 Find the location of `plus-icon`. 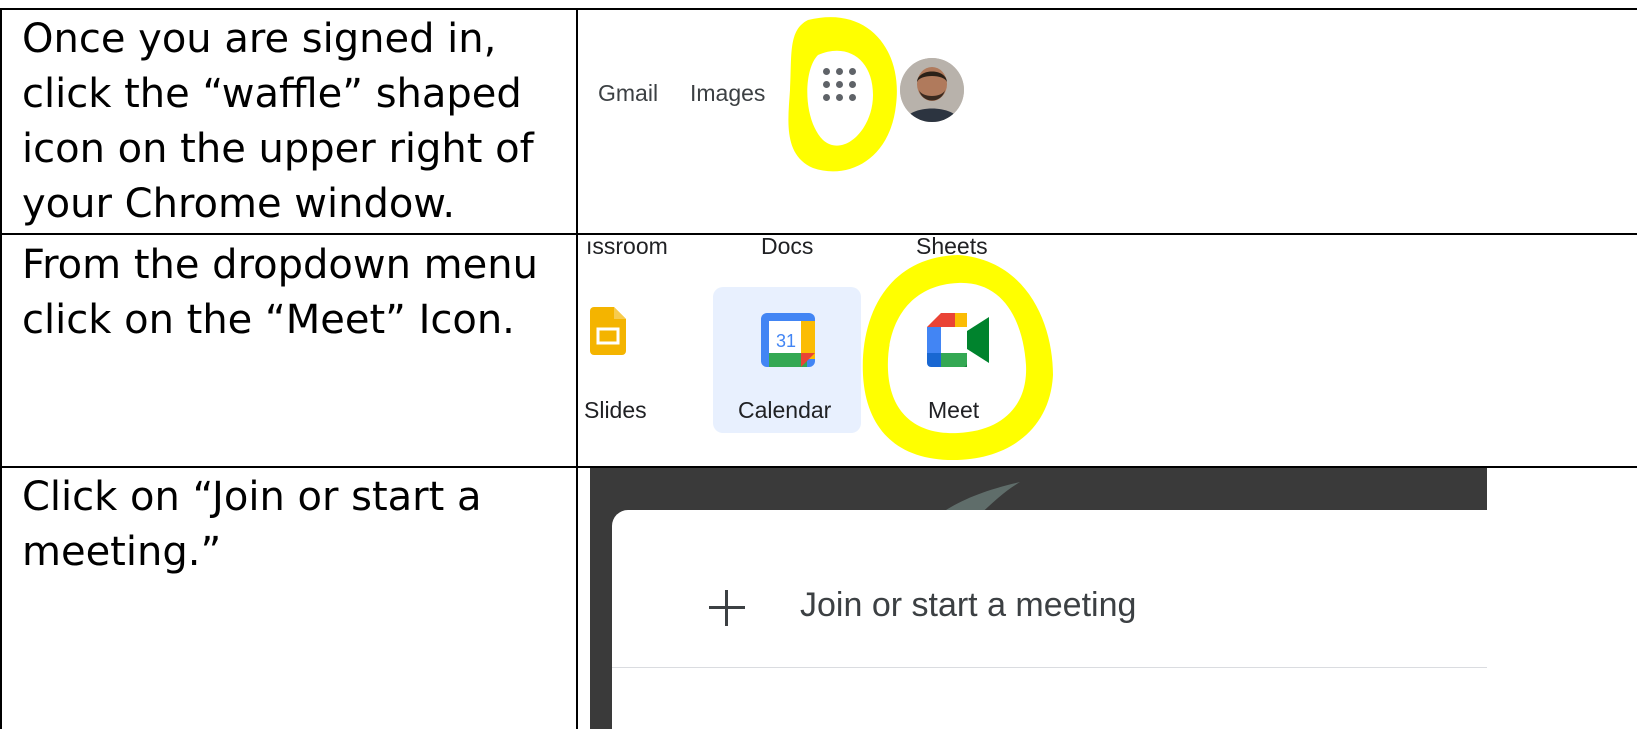

plus-icon is located at coordinates (727, 607).